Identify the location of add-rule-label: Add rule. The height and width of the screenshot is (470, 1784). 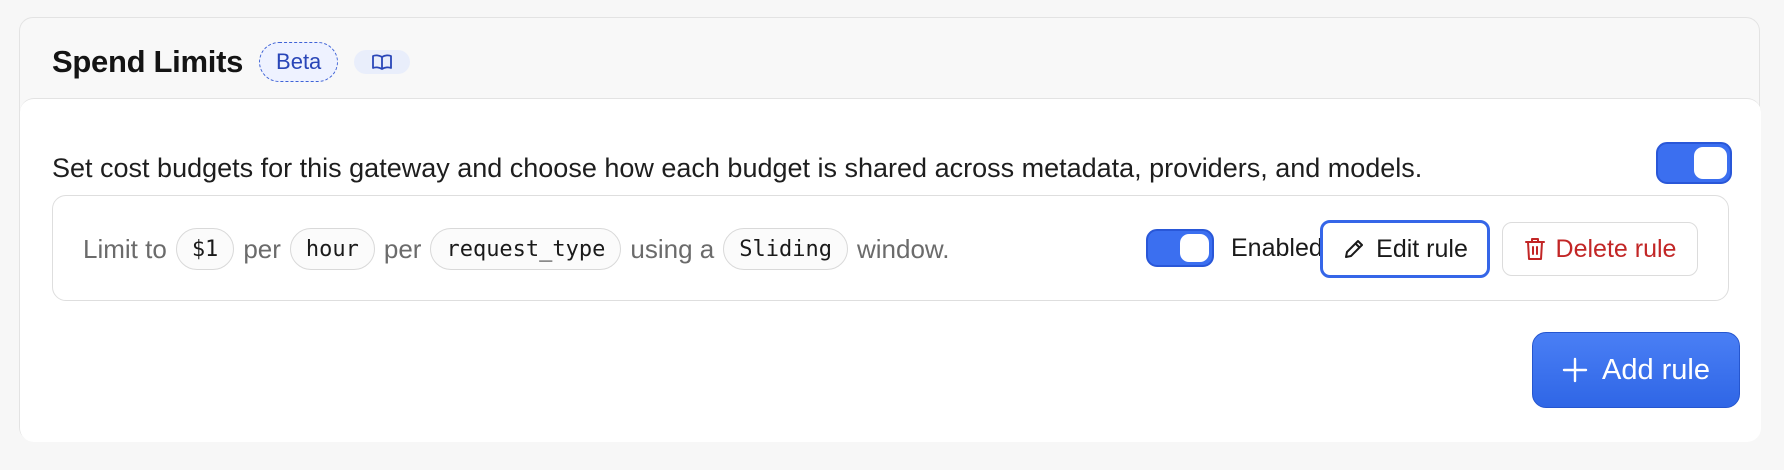
(1655, 369).